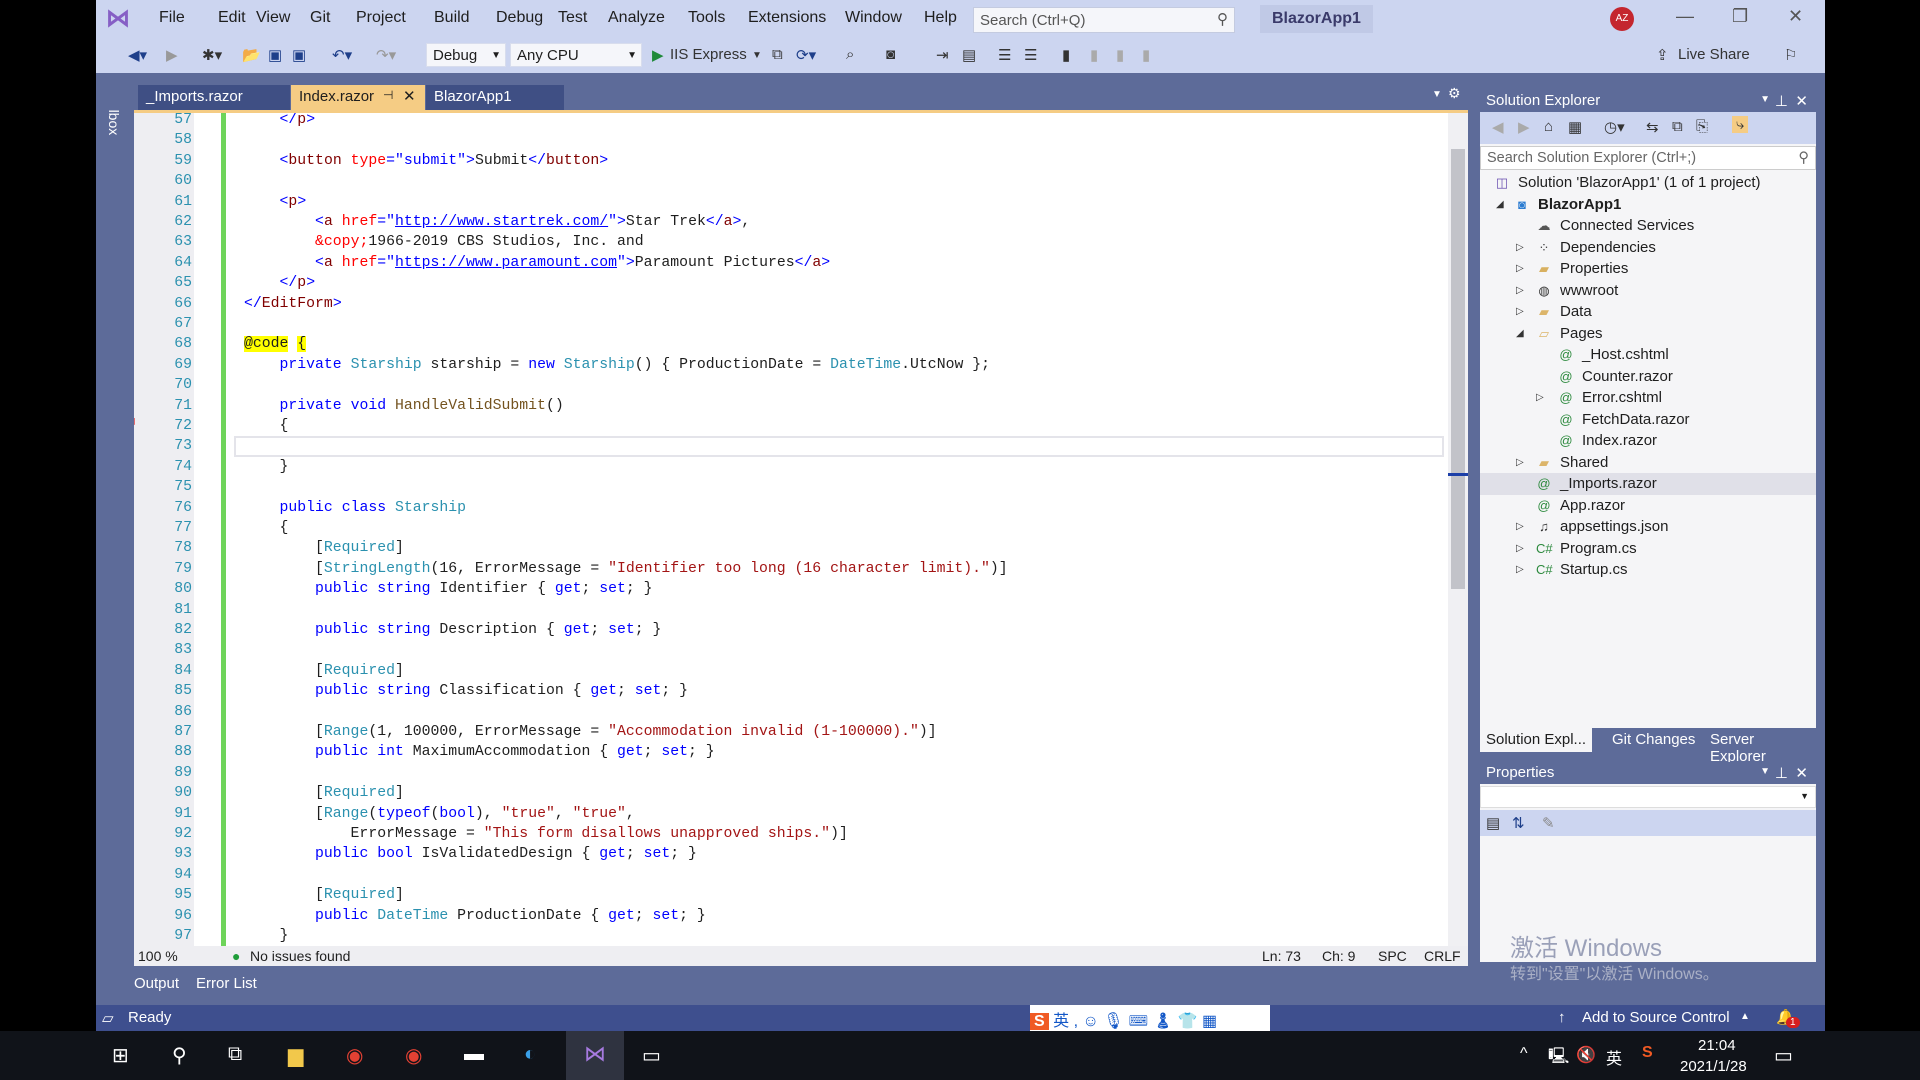 Image resolution: width=1920 pixels, height=1080 pixels. I want to click on task-view-icon: ⧉, so click(235, 1054).